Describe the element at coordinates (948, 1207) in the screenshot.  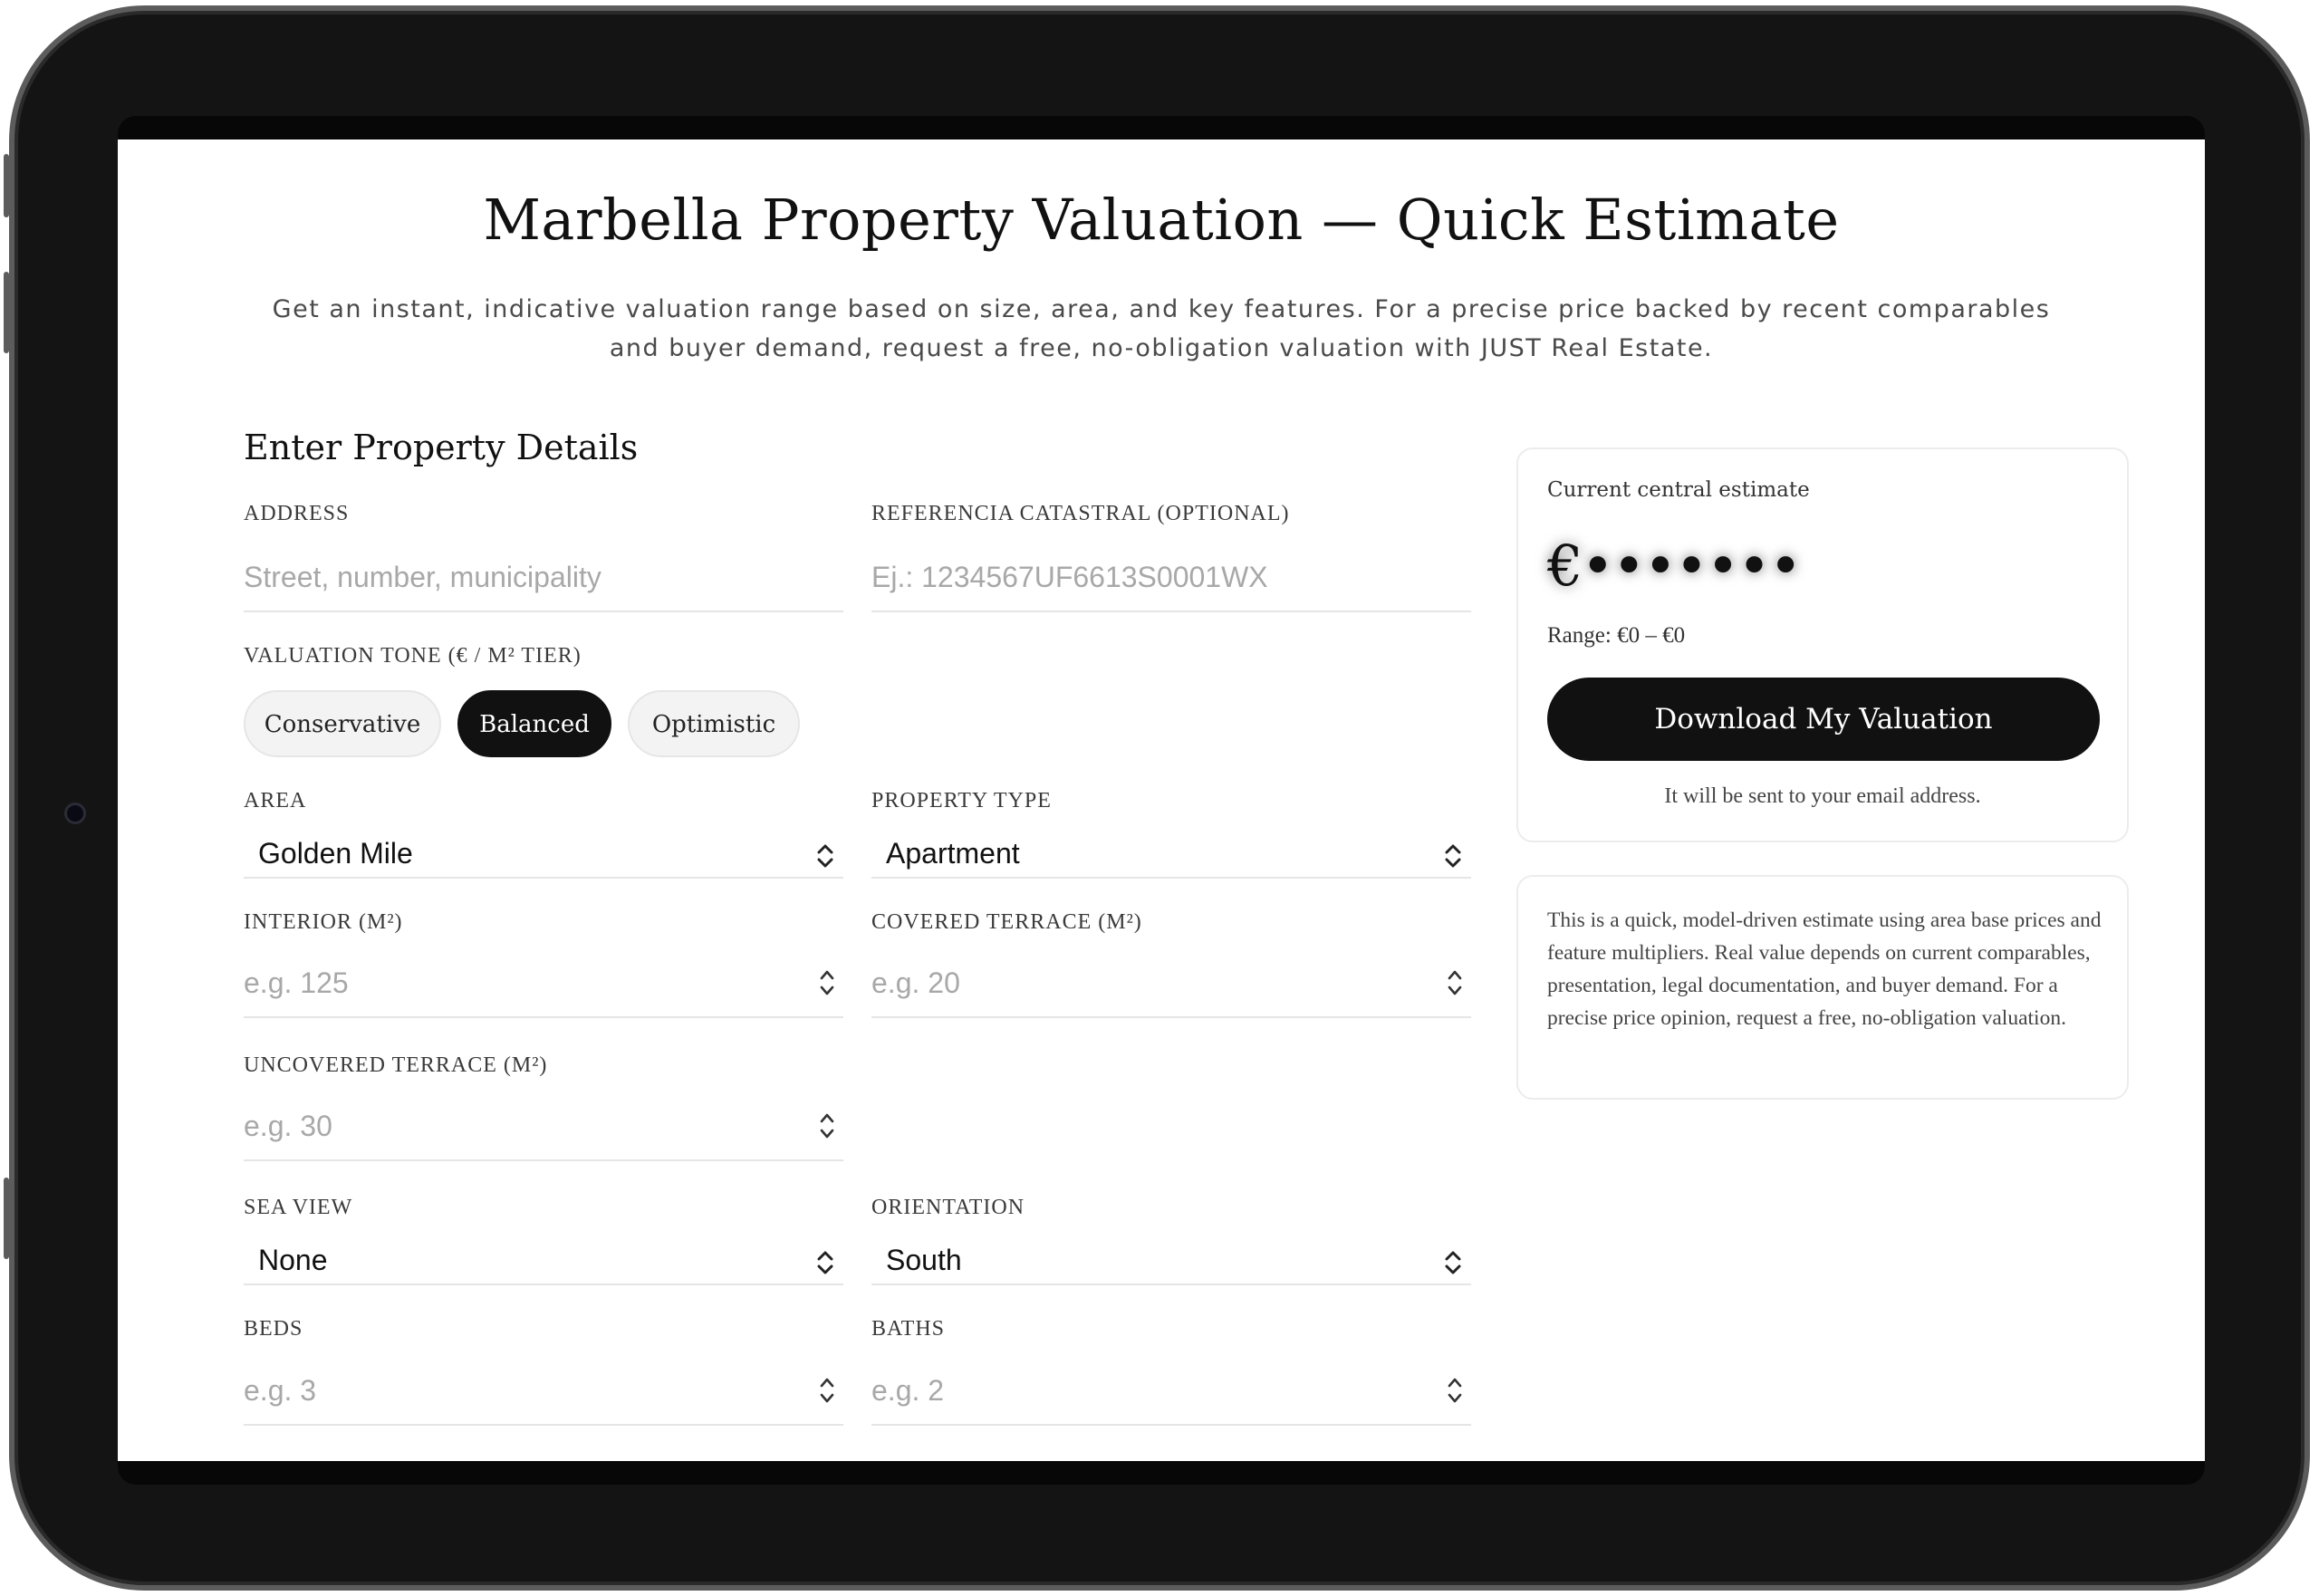
I see `orientation-label: Orientation` at that location.